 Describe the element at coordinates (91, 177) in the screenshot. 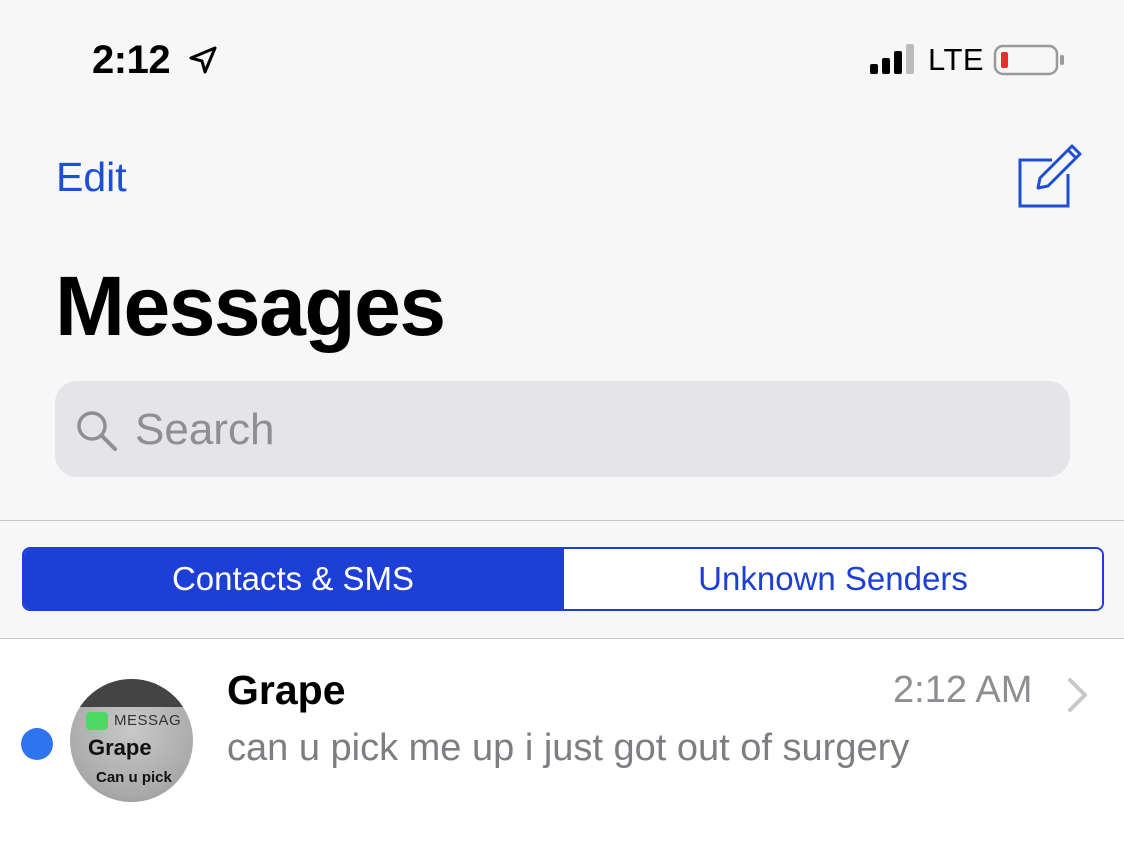

I see `edit-button: Edit` at that location.